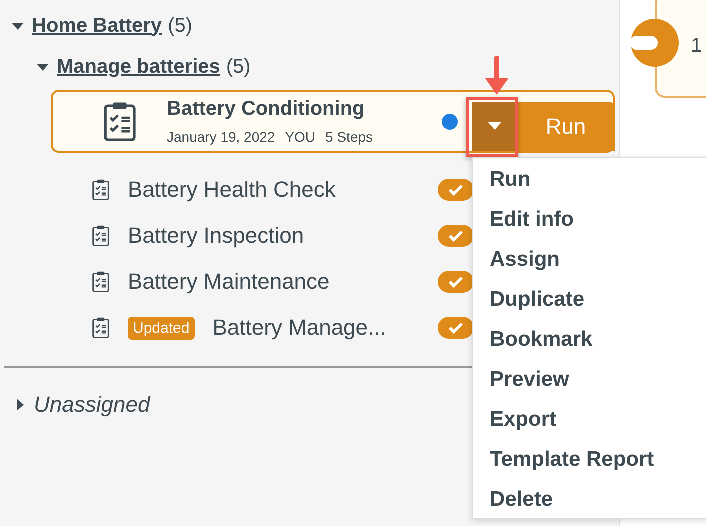 This screenshot has height=526, width=706. Describe the element at coordinates (221, 137) in the screenshot. I see `item-date: January 19, 2022` at that location.